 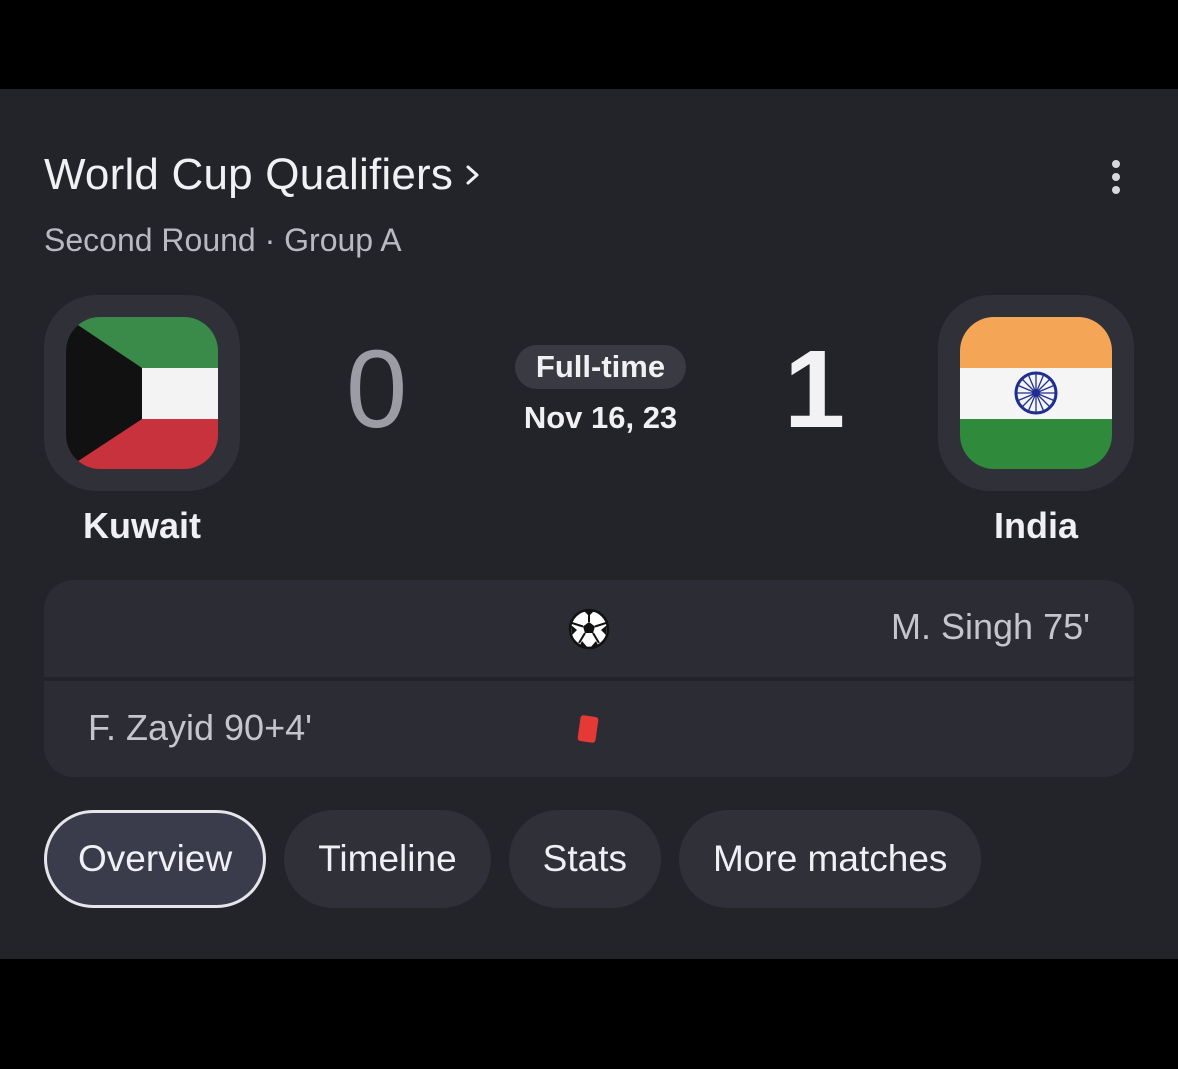 I want to click on away-team-name: India, so click(x=1035, y=525).